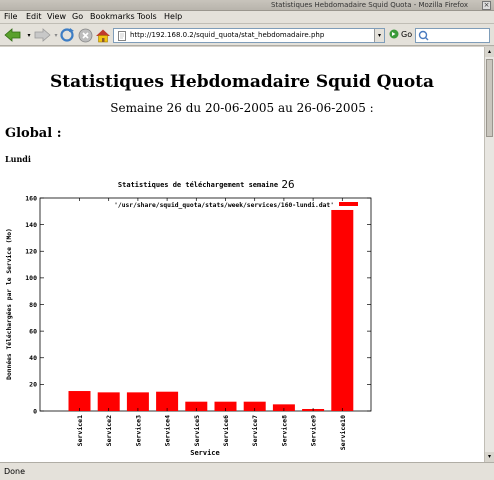  What do you see at coordinates (9, 304) in the screenshot?
I see `y-axis-title: Données Téléchargées par le Service (Mo)` at bounding box center [9, 304].